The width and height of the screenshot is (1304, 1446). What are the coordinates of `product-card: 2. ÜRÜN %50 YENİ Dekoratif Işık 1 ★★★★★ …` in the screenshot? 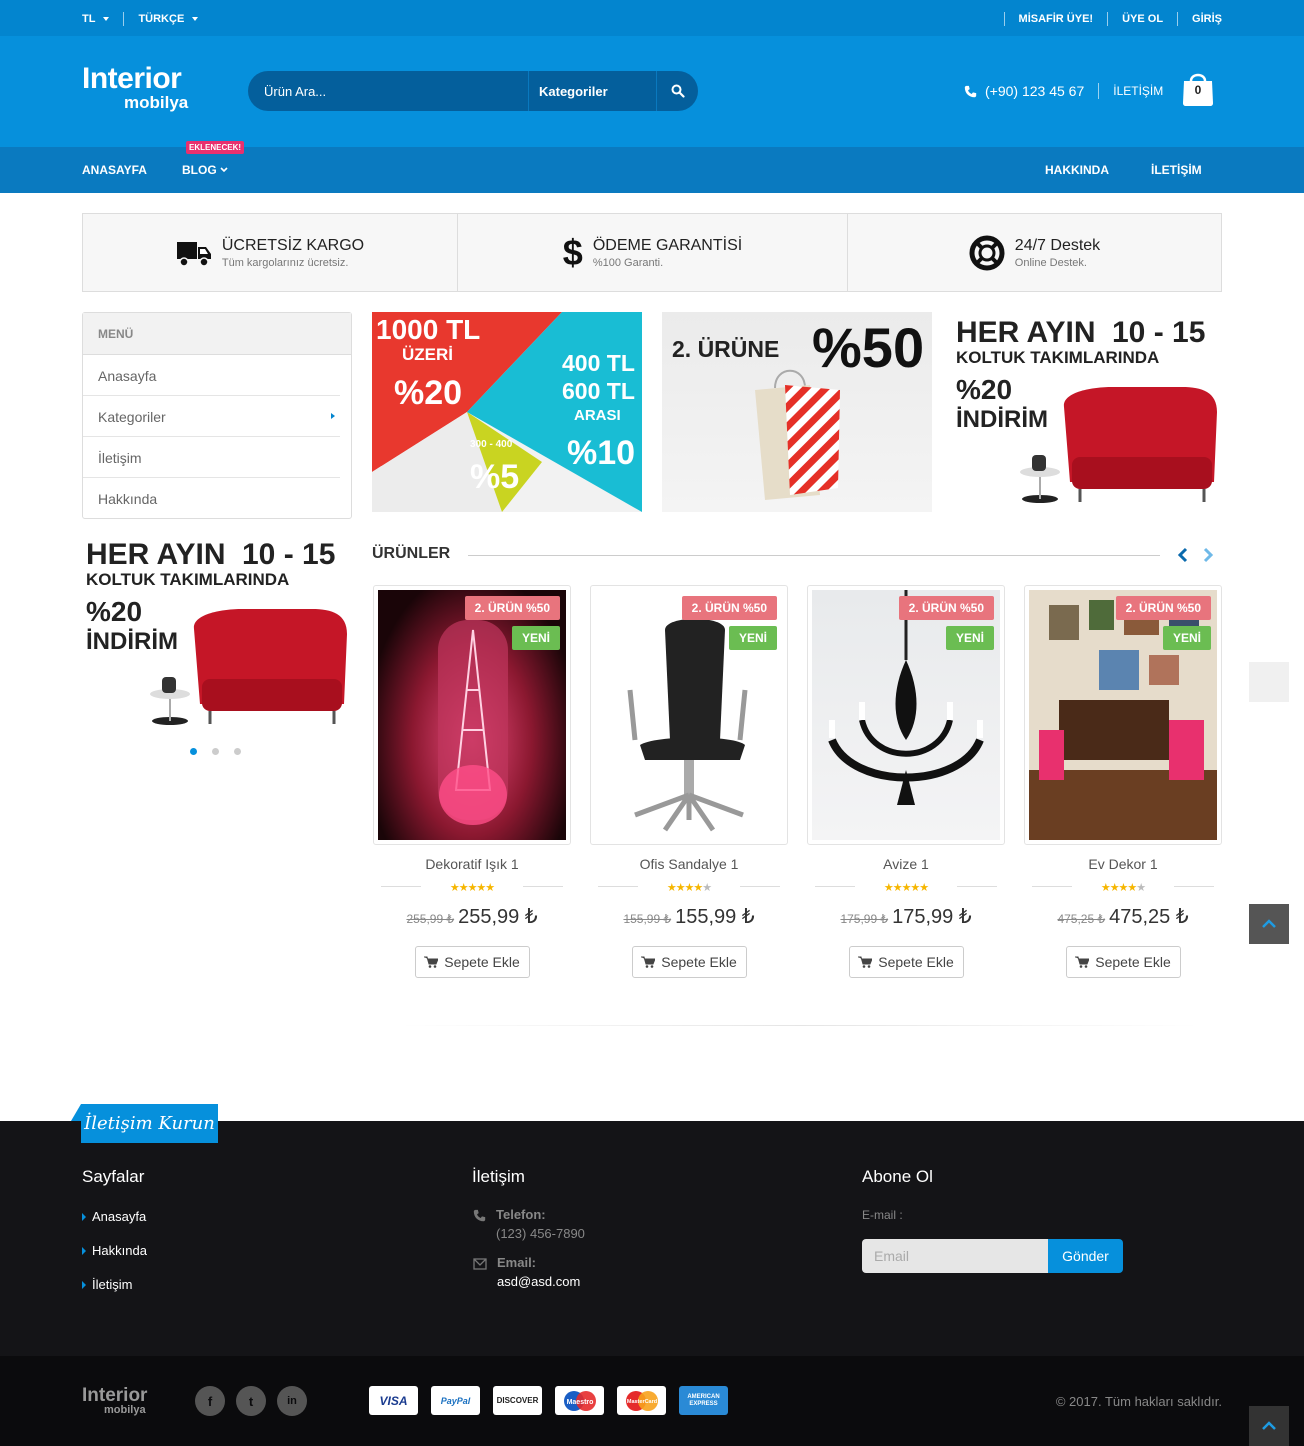 It's located at (472, 781).